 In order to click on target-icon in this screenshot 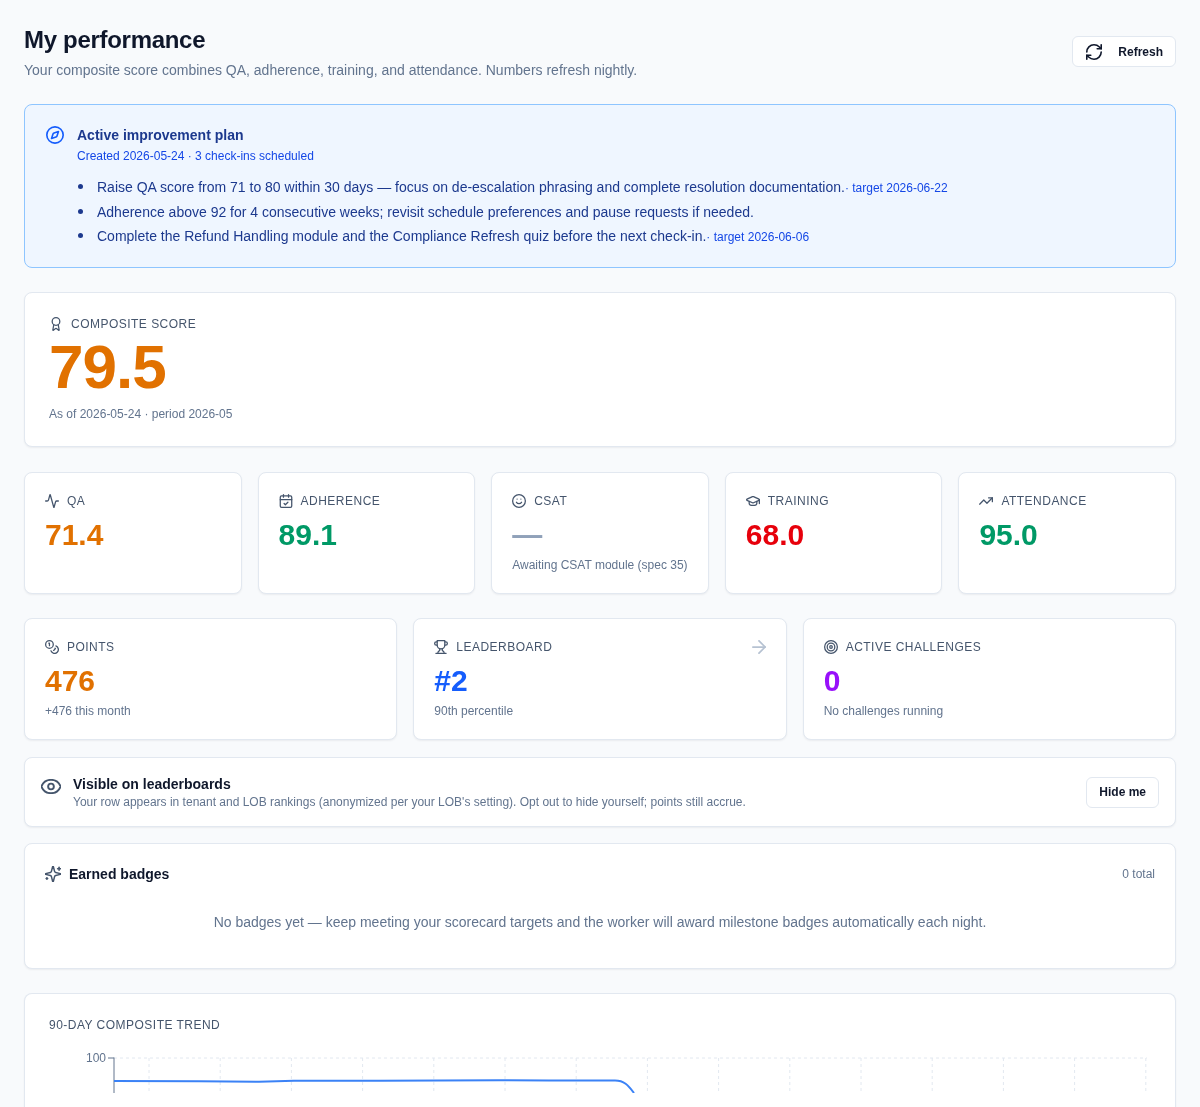, I will do `click(830, 647)`.